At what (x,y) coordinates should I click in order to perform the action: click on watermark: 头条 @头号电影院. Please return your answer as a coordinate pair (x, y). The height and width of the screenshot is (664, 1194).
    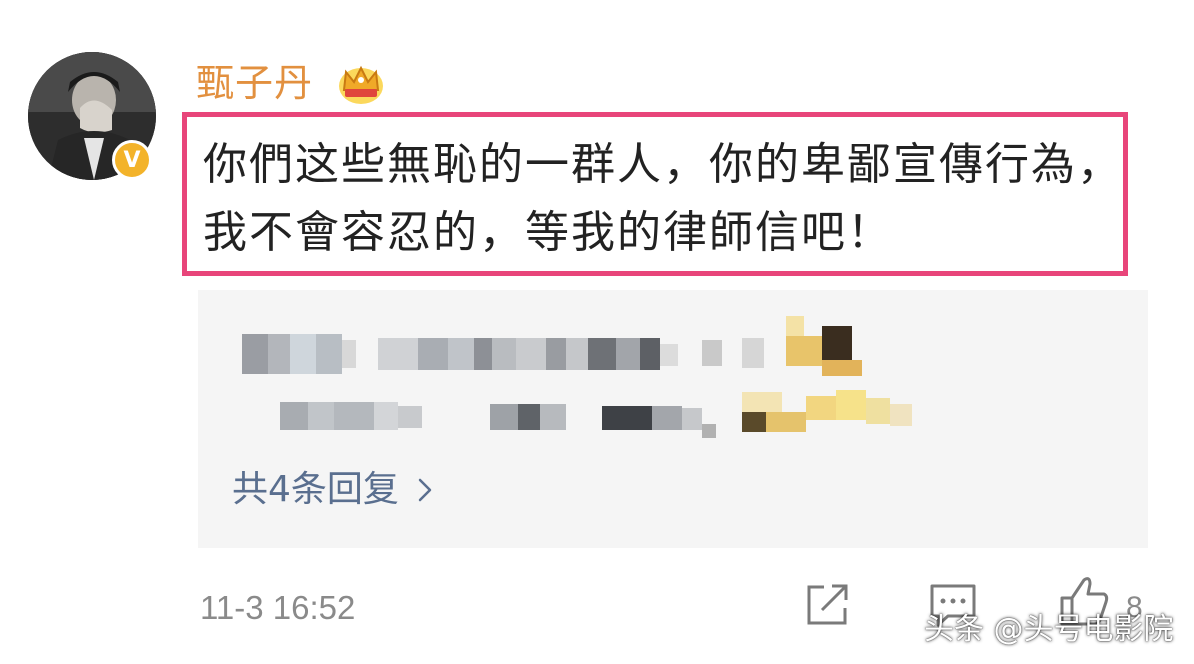
    Looking at the image, I should click on (1049, 629).